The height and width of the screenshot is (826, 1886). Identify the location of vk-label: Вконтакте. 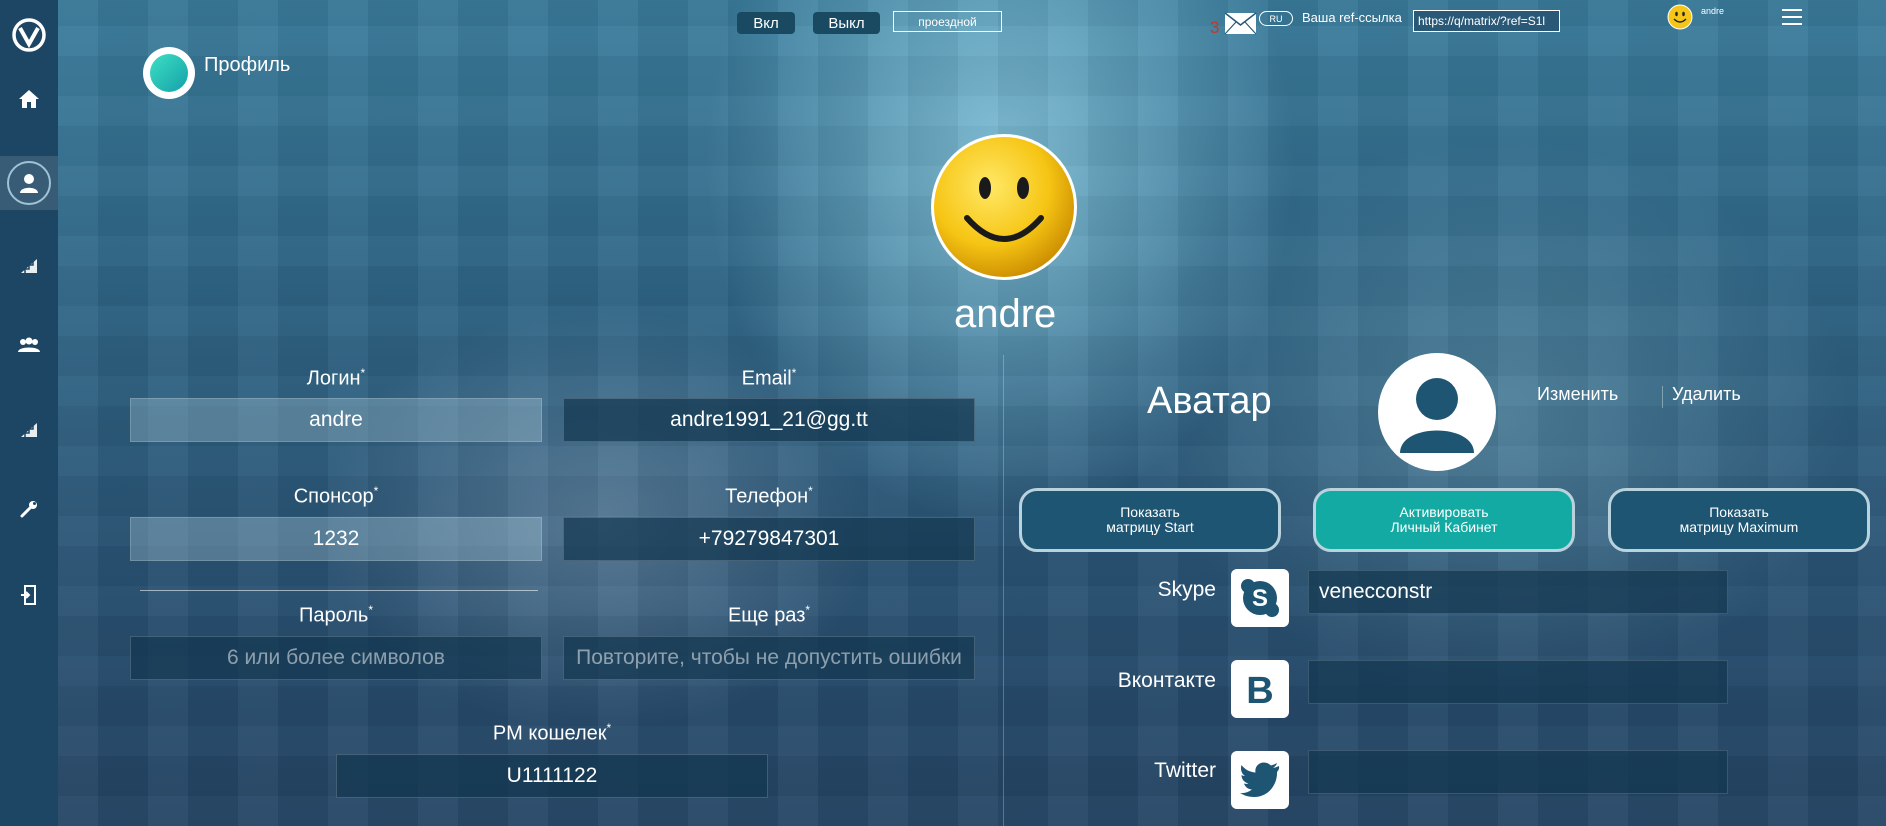
(1166, 680).